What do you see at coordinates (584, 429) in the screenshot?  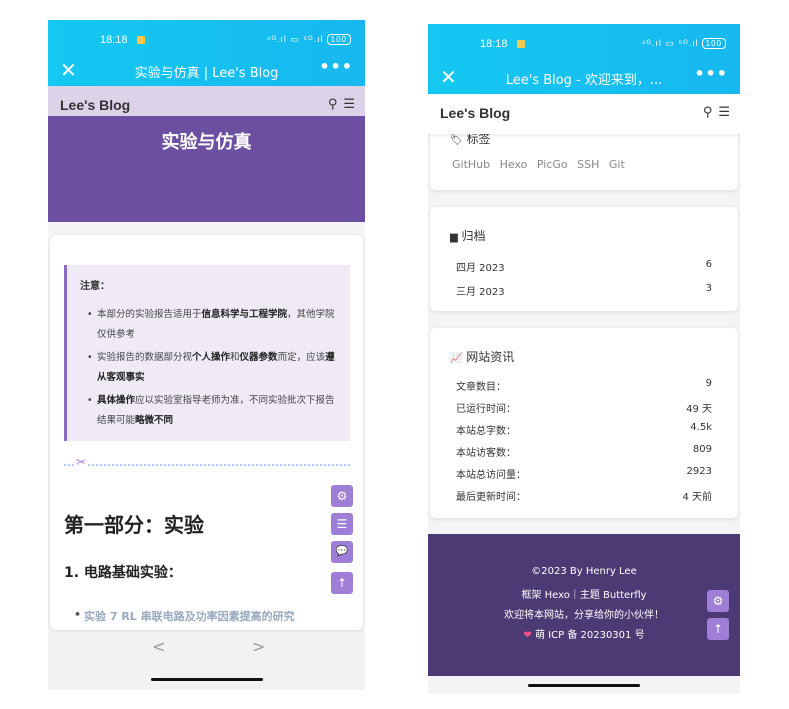 I see `info-row: 本站总字数： 4.5k` at bounding box center [584, 429].